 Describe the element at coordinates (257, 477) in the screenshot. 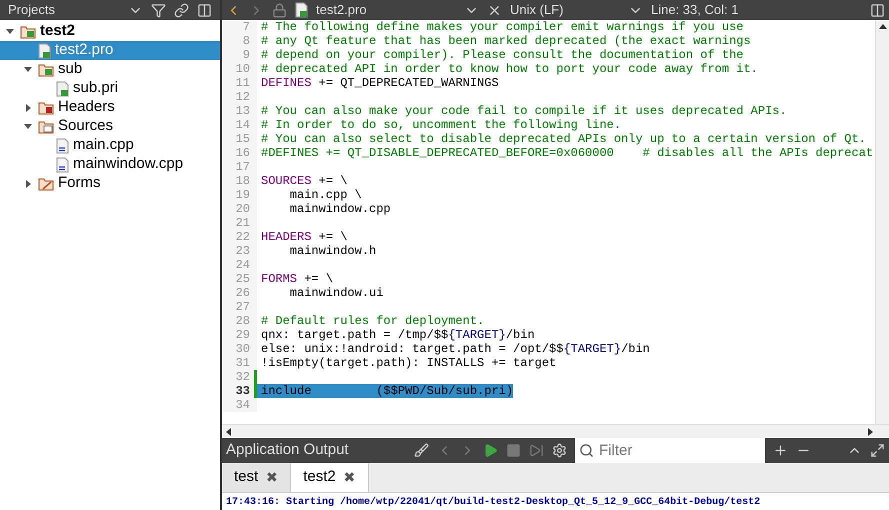

I see `output-tab: test ✖` at that location.